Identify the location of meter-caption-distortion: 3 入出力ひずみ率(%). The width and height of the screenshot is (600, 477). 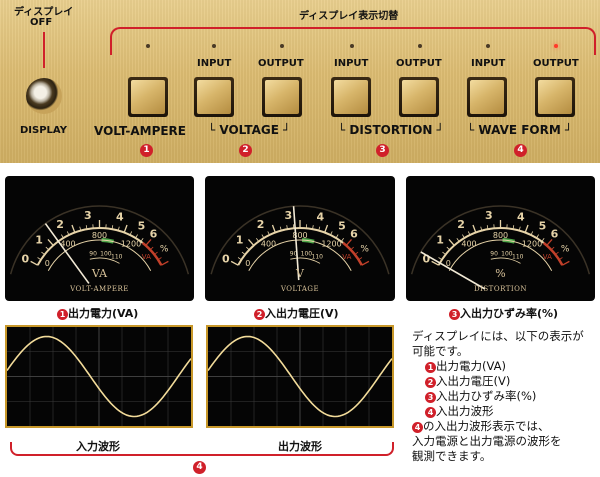
(503, 313).